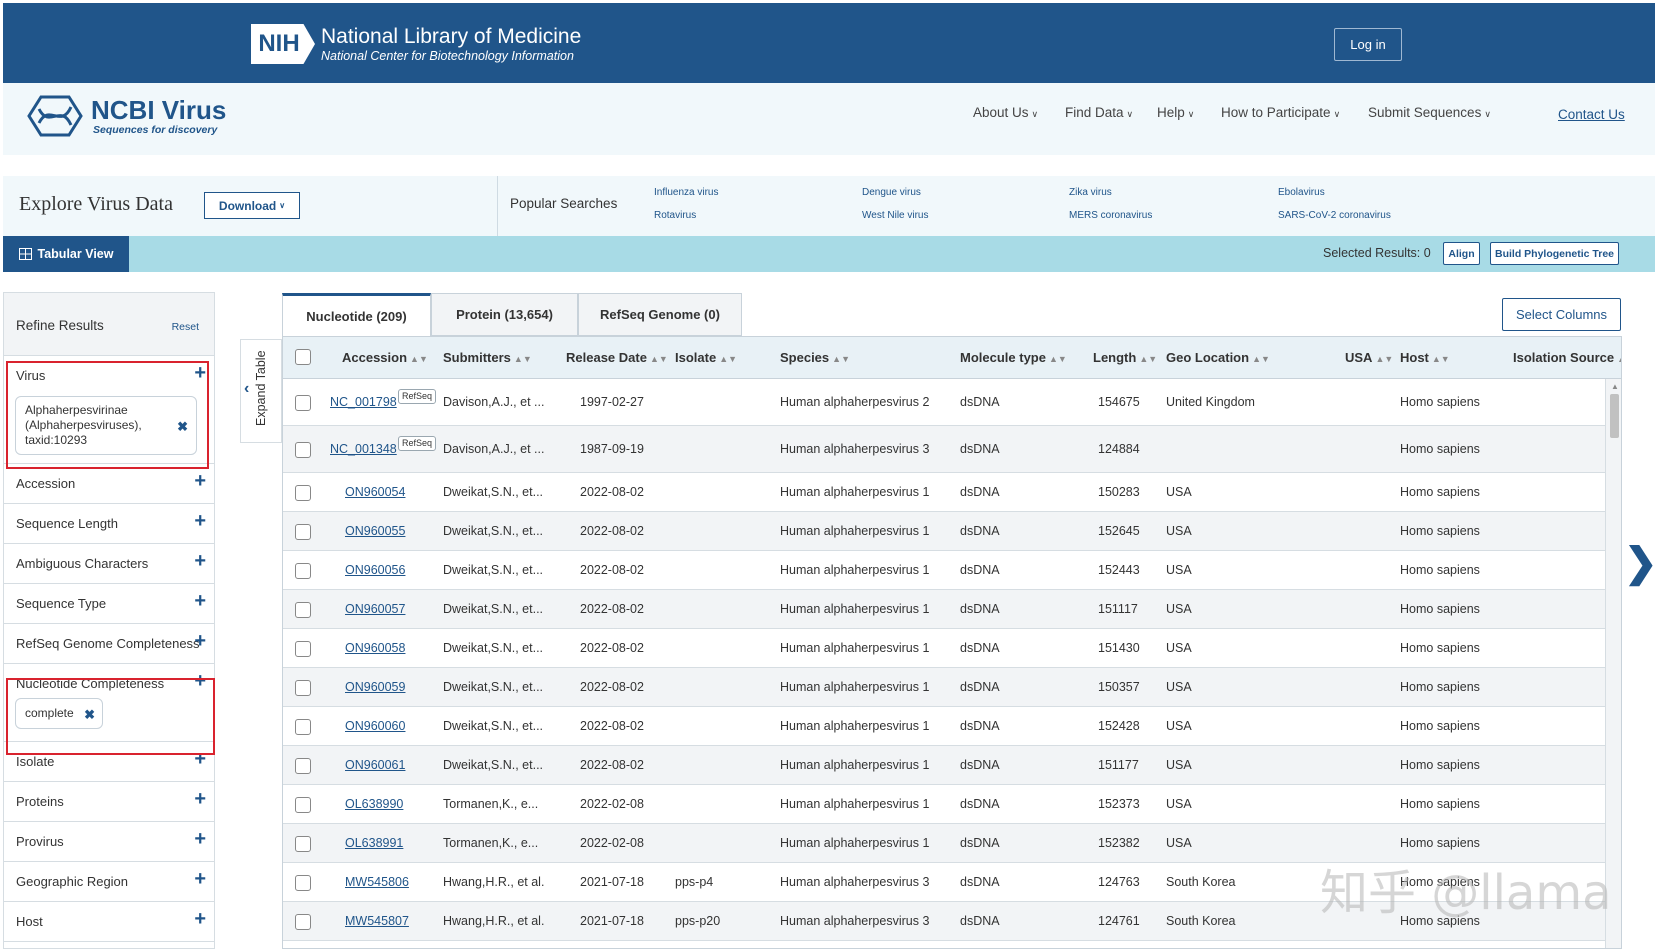 The image size is (1655, 949). I want to click on nav-help: Help ∨, so click(1175, 112).